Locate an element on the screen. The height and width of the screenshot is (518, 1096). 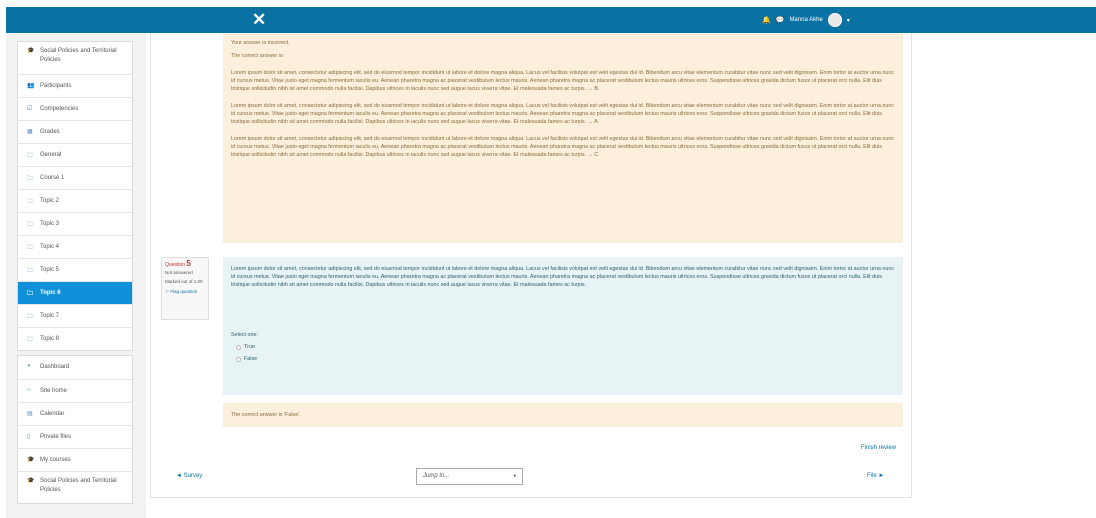
sidebar-item-course-1: 🗀 Course 1 is located at coordinates (75, 177).